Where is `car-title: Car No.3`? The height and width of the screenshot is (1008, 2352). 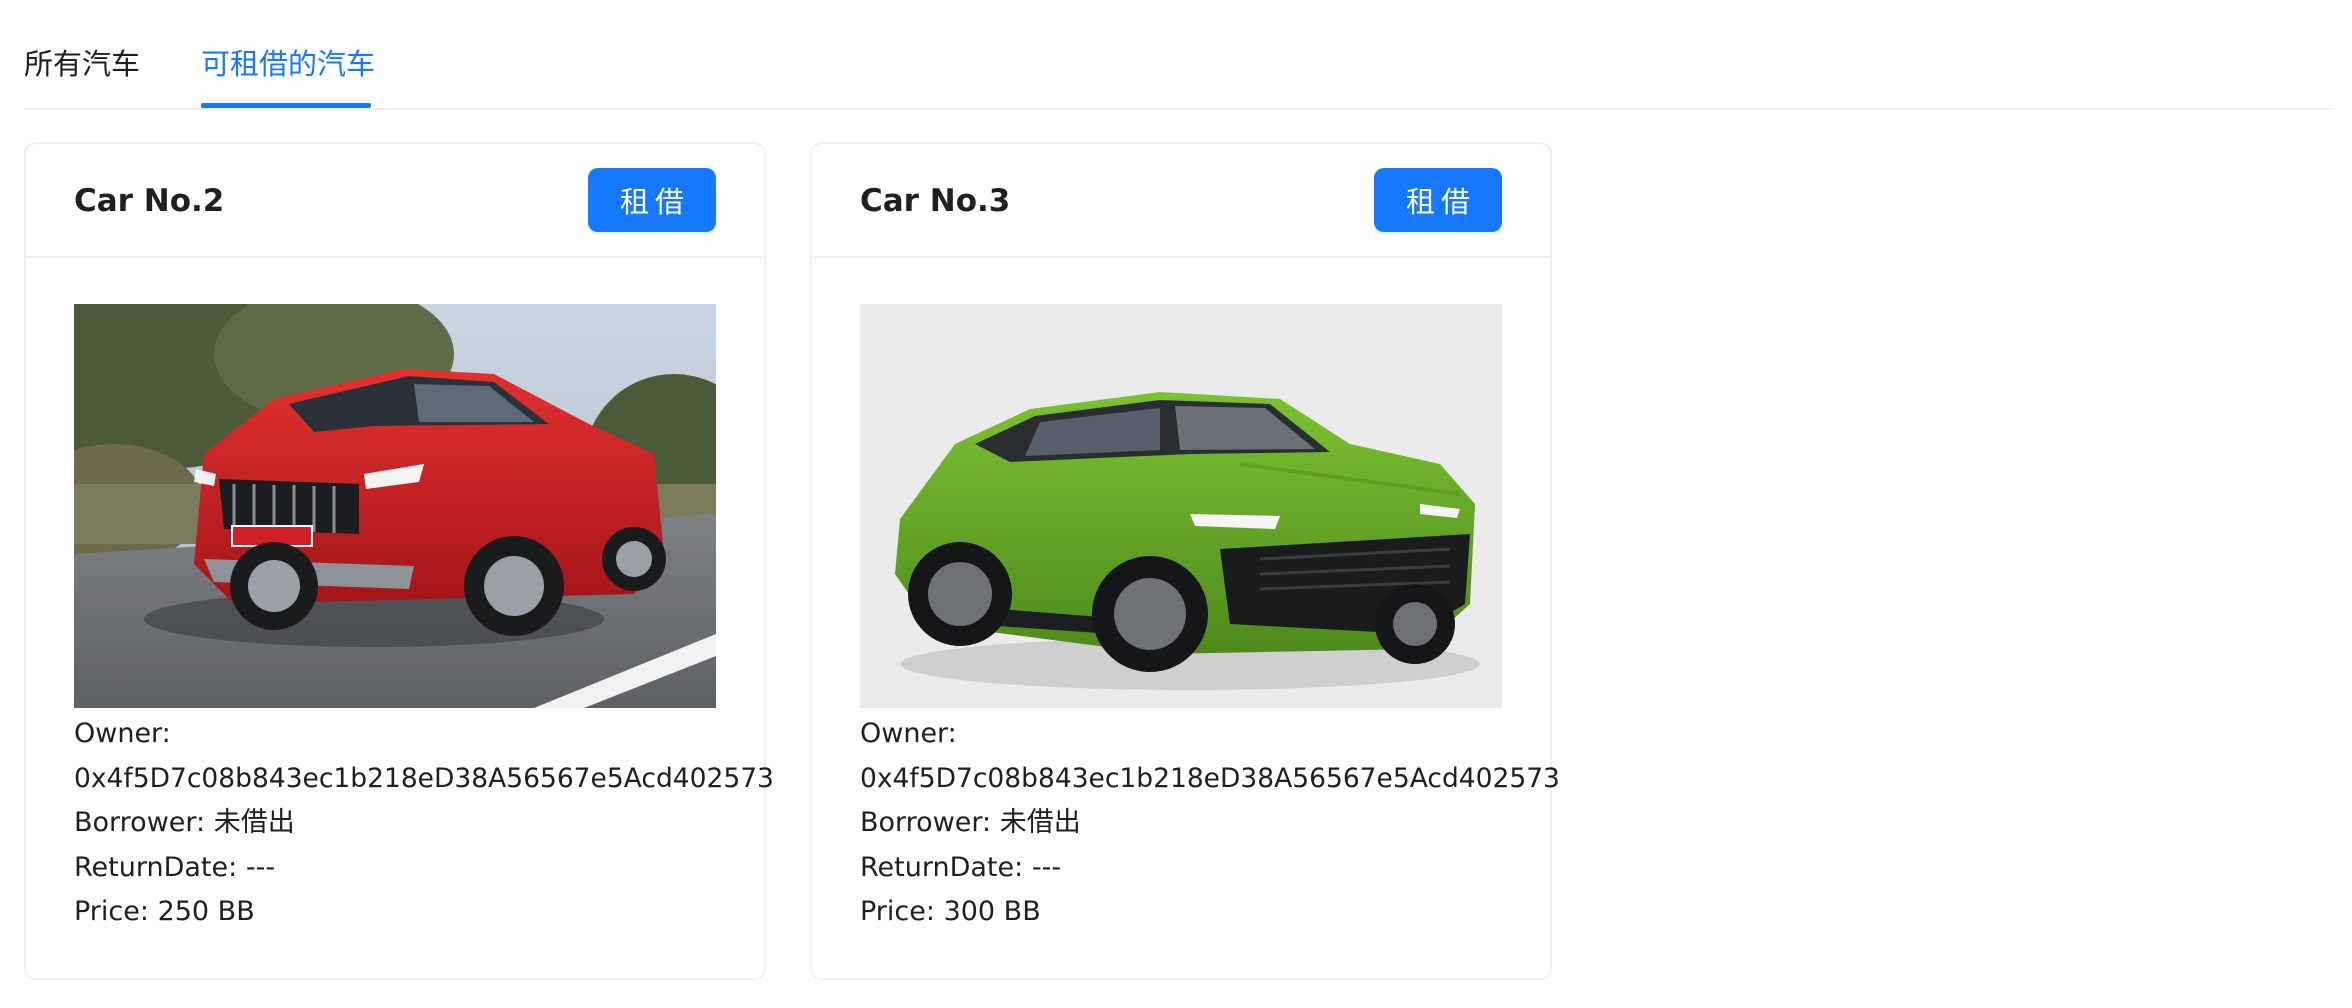 car-title: Car No.3 is located at coordinates (935, 201).